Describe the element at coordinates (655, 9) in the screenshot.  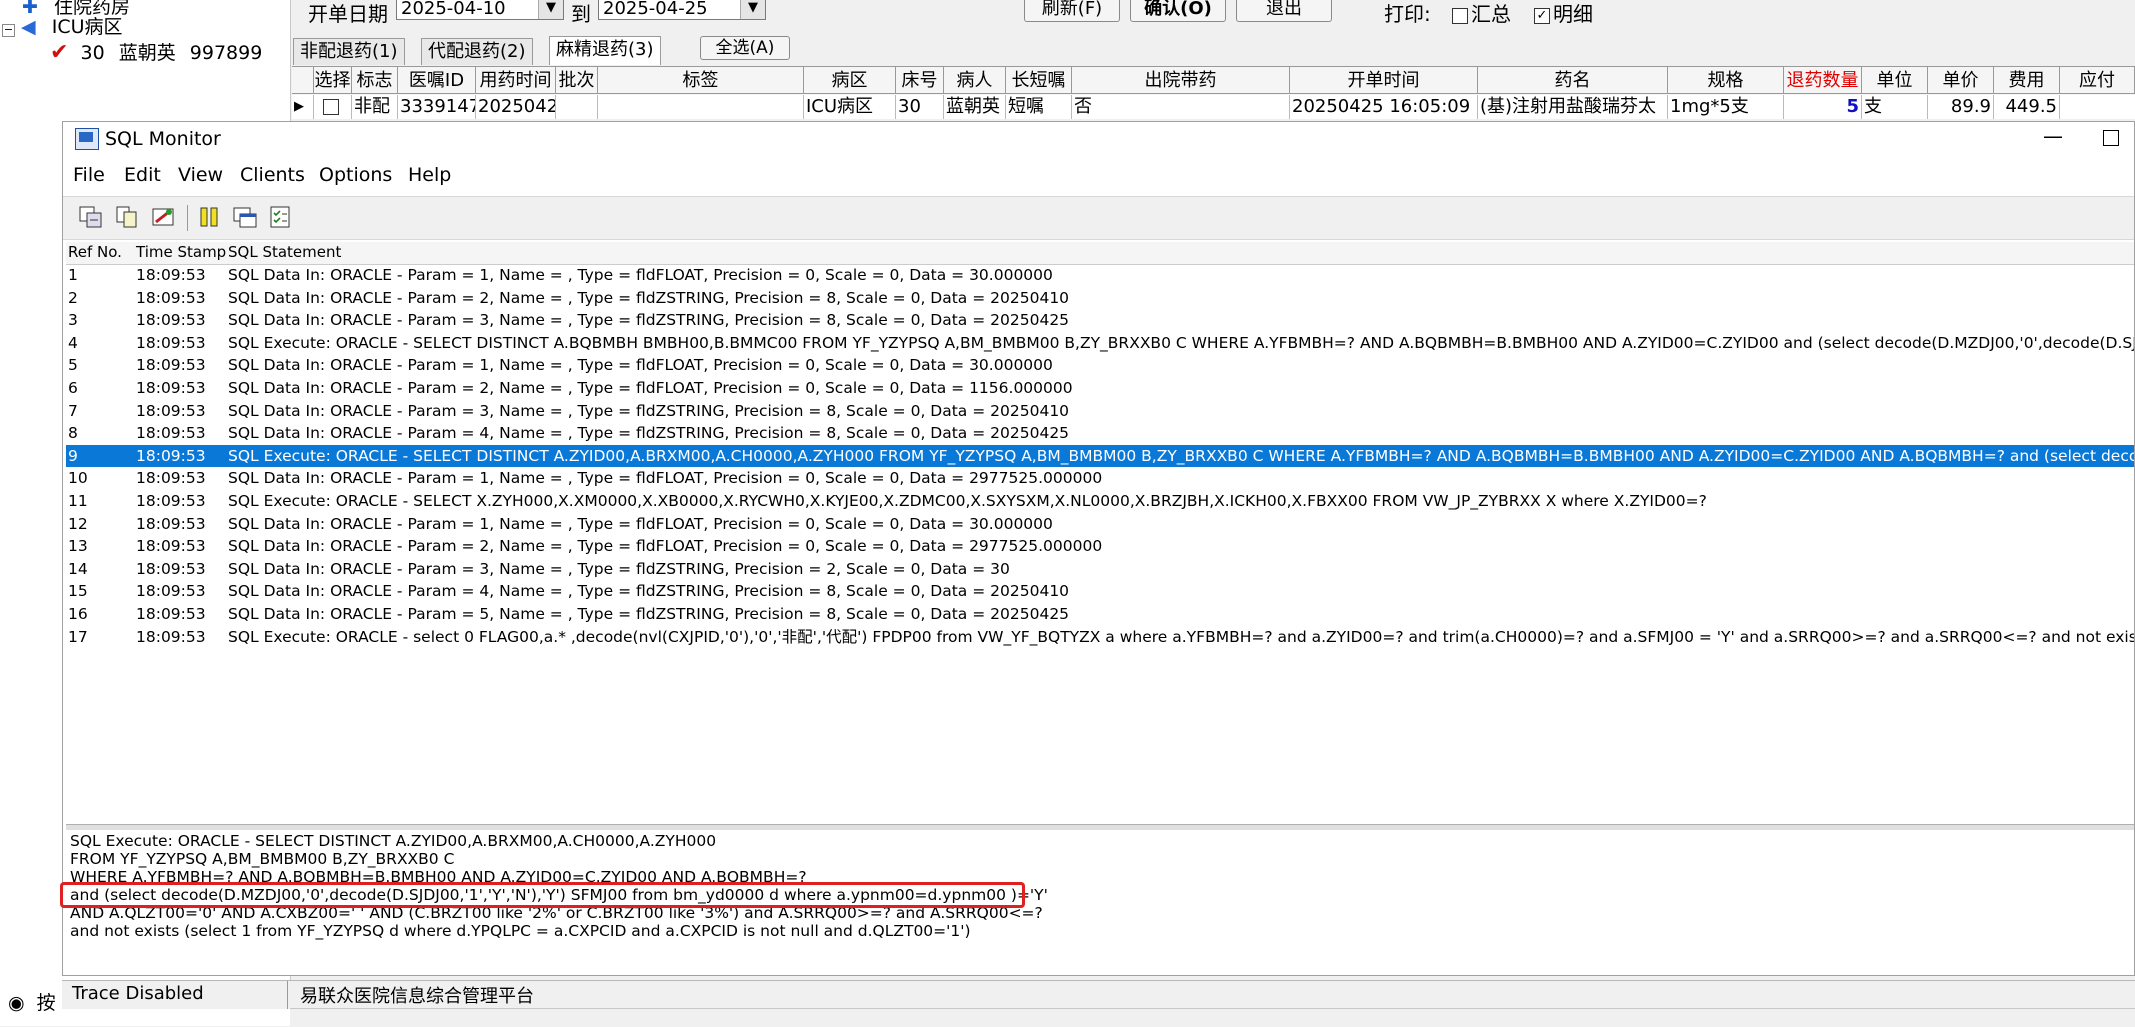
I see `date-to-value: 2025-04-25` at that location.